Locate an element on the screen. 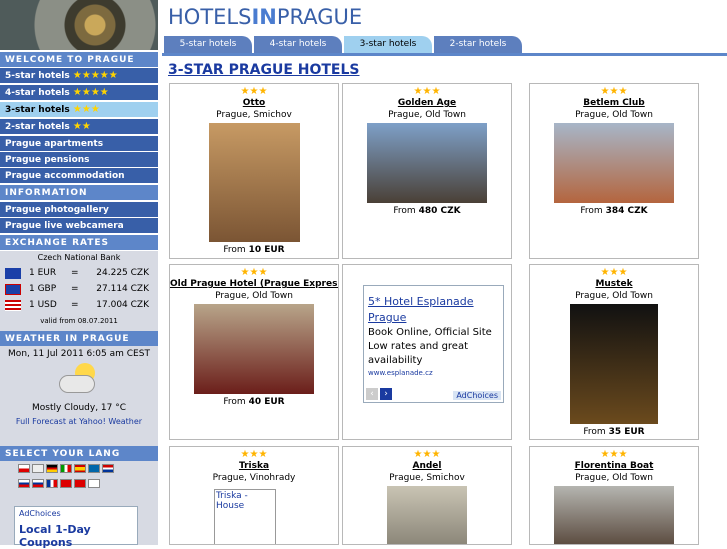  tab-2star: 2-star hotels is located at coordinates (478, 44).